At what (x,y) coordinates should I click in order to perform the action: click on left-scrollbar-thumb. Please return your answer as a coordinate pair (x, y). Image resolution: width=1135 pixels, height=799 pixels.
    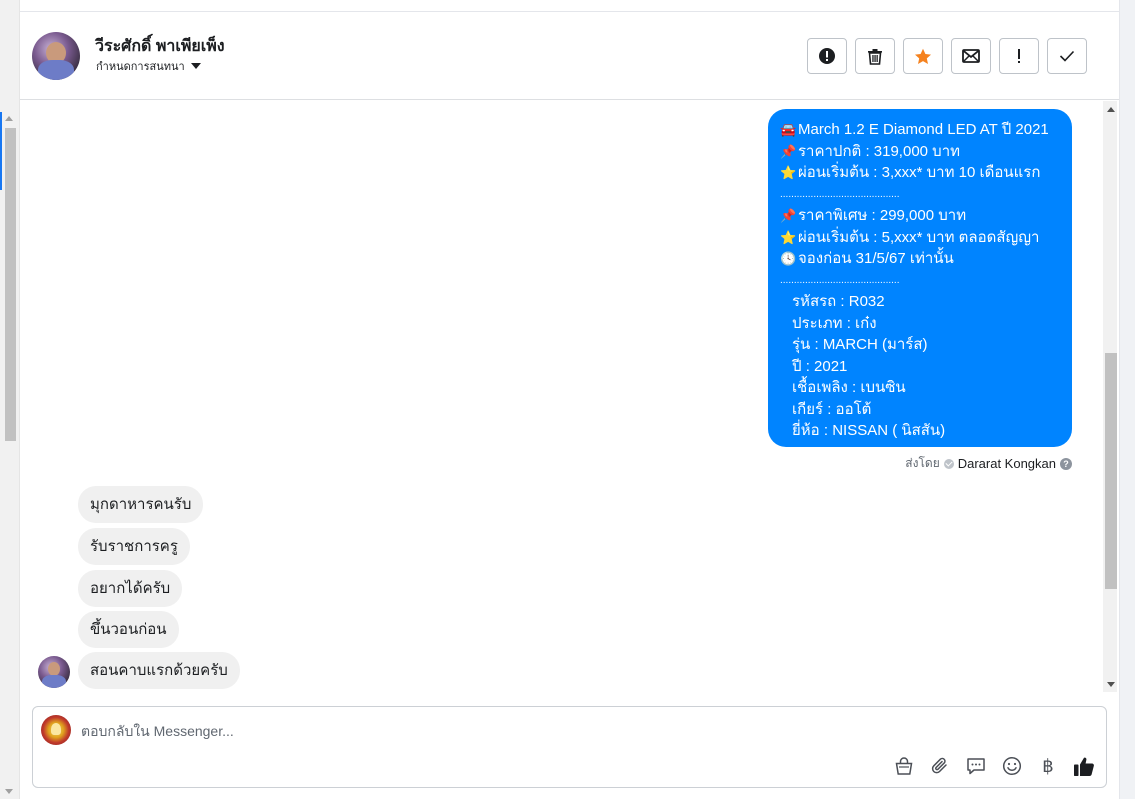
    Looking at the image, I should click on (10, 284).